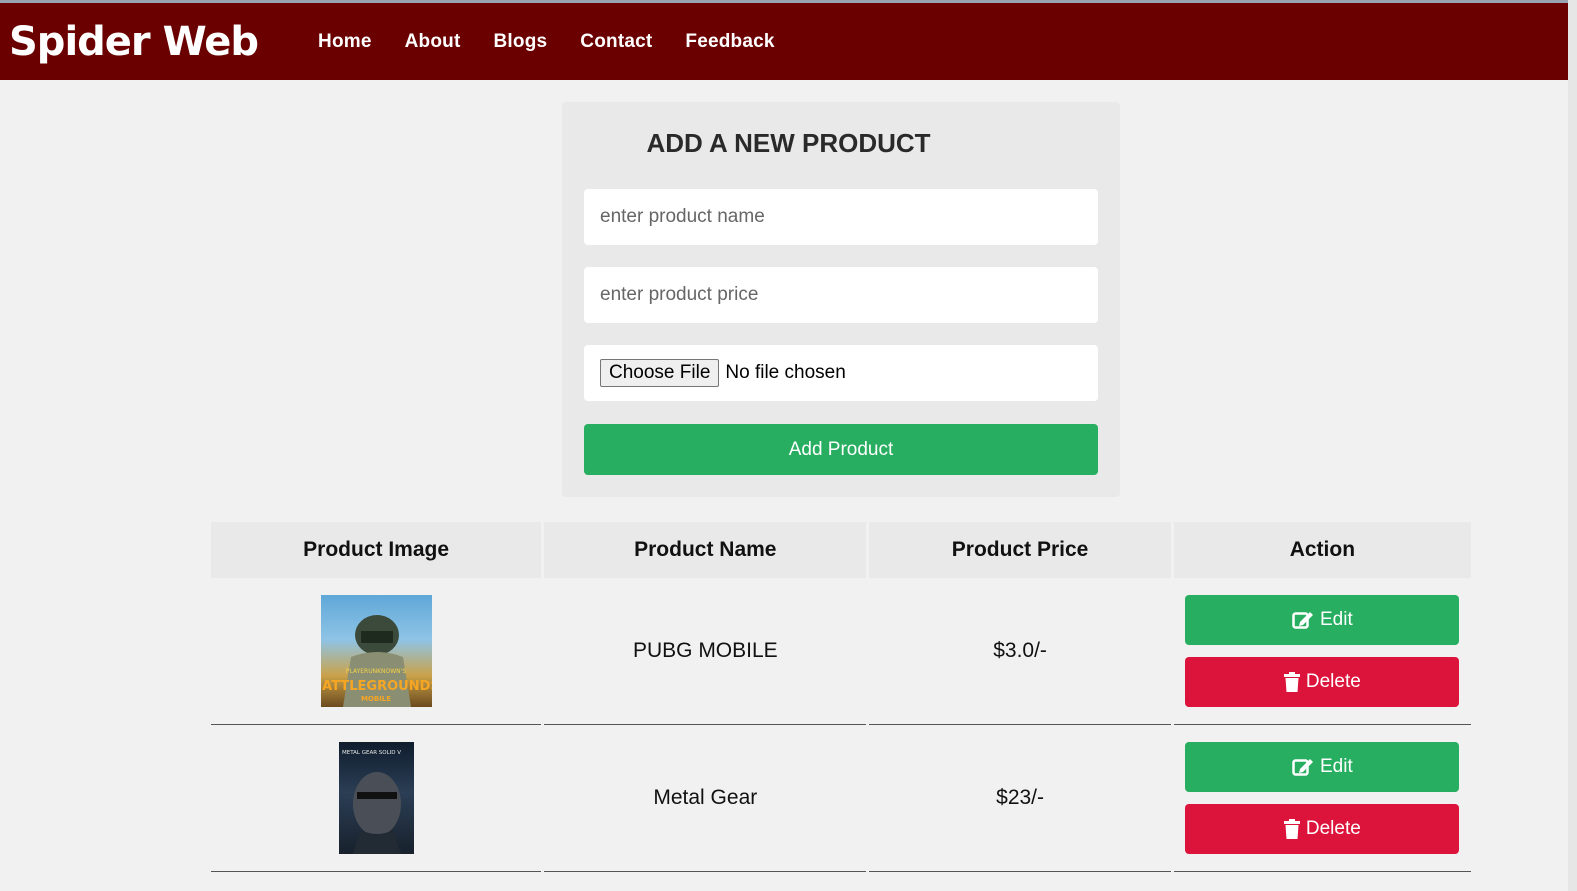  I want to click on choose-file-button: Choose File, so click(660, 373).